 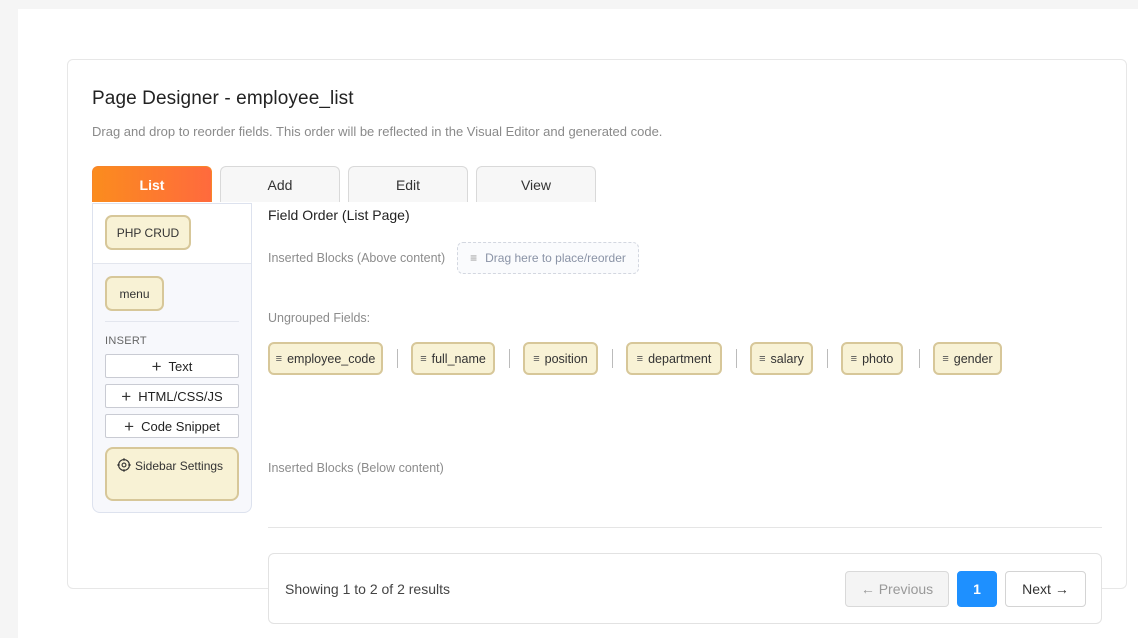 I want to click on field-chip: ≡ photo, so click(x=872, y=358).